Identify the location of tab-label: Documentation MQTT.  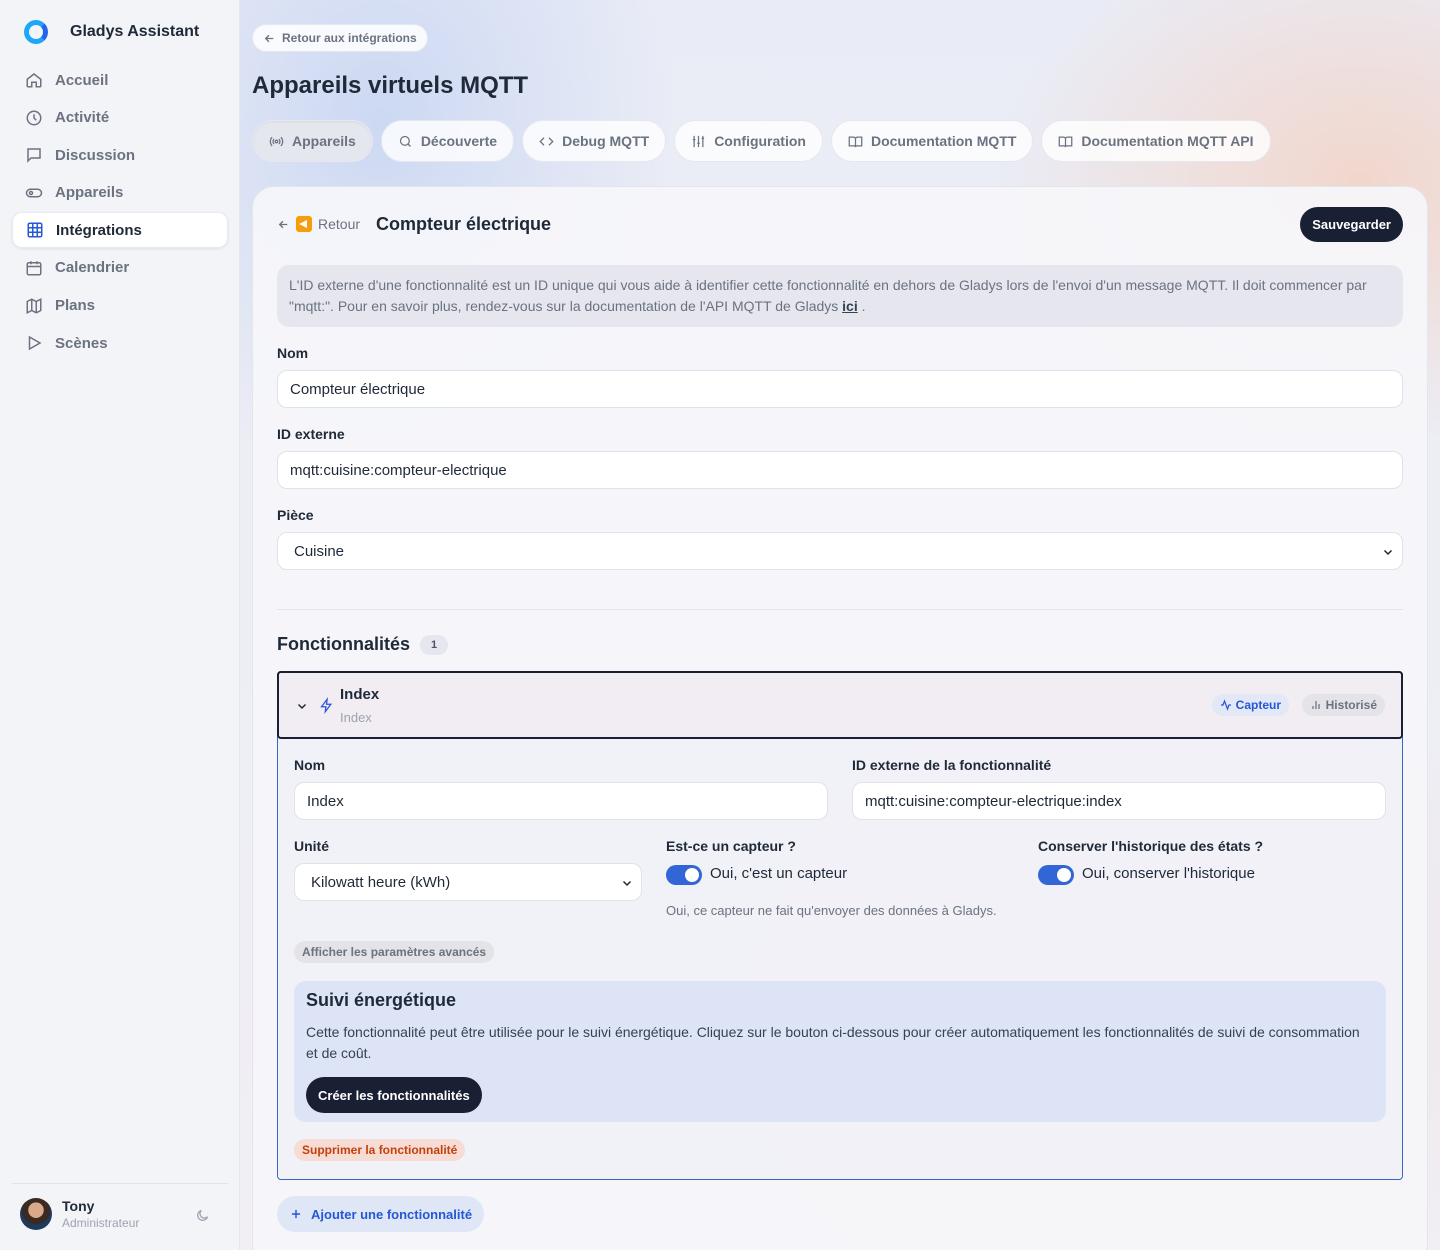
(943, 141).